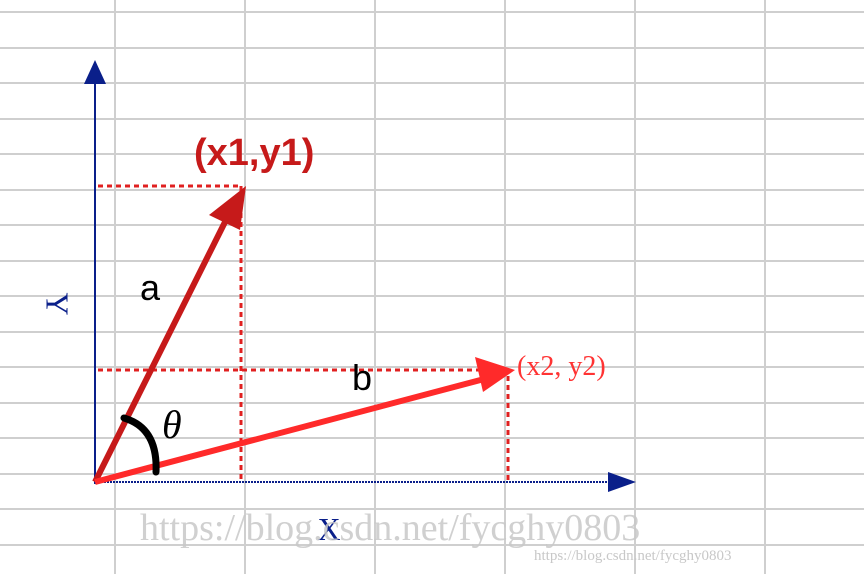 The height and width of the screenshot is (574, 864). Describe the element at coordinates (140, 445) in the screenshot. I see `angle-arc` at that location.